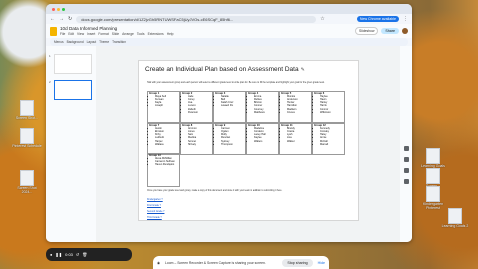 This screenshot has height=269, width=478. Describe the element at coordinates (77, 254) in the screenshot. I see `restart-icon: ↺` at that location.